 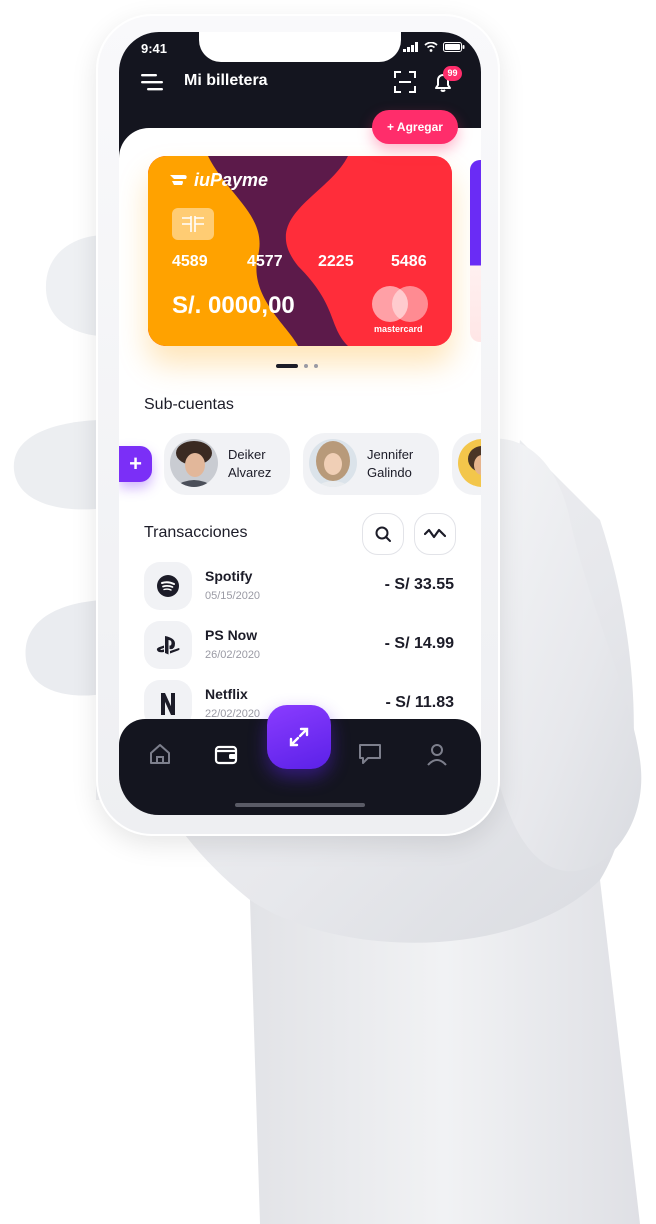 What do you see at coordinates (233, 305) in the screenshot?
I see `card-balance: S/. 0000,00` at bounding box center [233, 305].